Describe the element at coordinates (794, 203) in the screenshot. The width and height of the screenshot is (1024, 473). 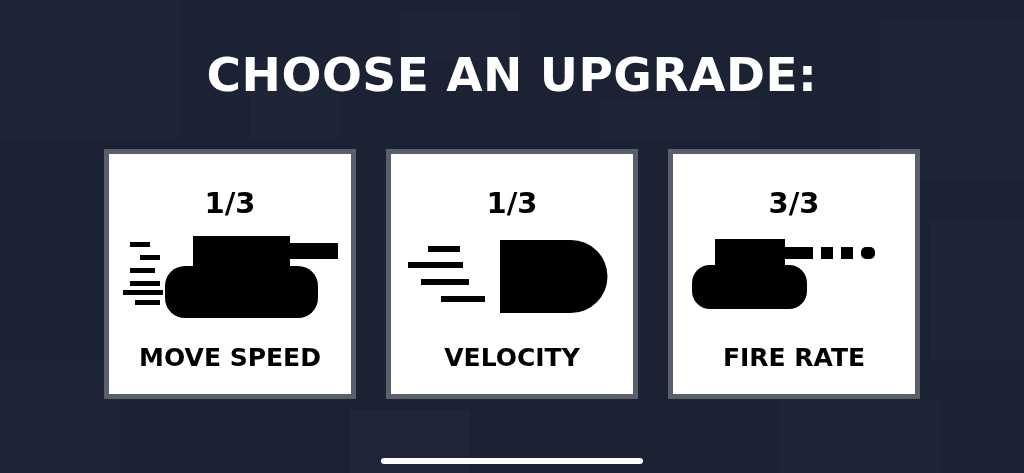
I see `level-text: 3/3` at that location.